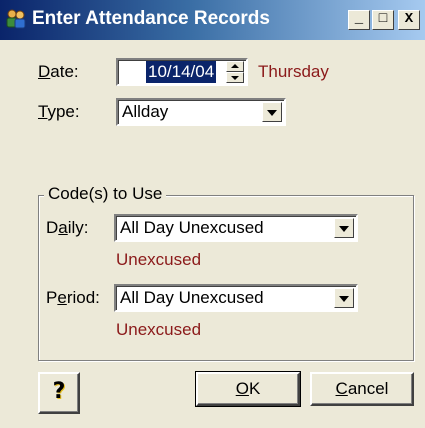  I want to click on weekday-text: Thursday, so click(293, 71).